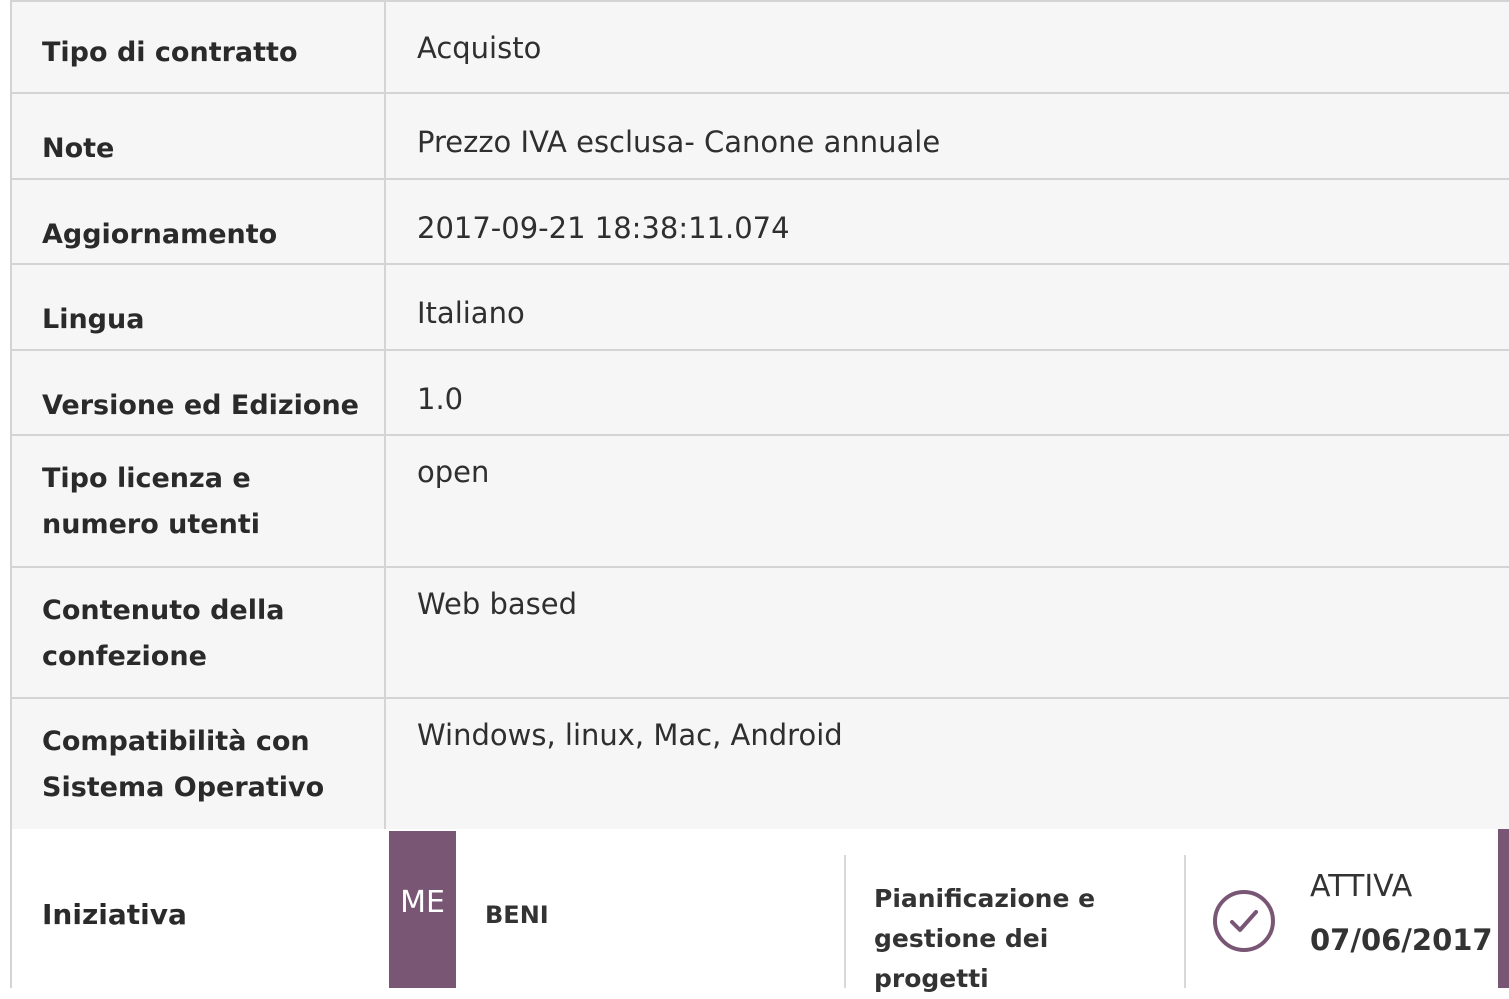  I want to click on iniziativa-label: Iniziativa, so click(114, 914).